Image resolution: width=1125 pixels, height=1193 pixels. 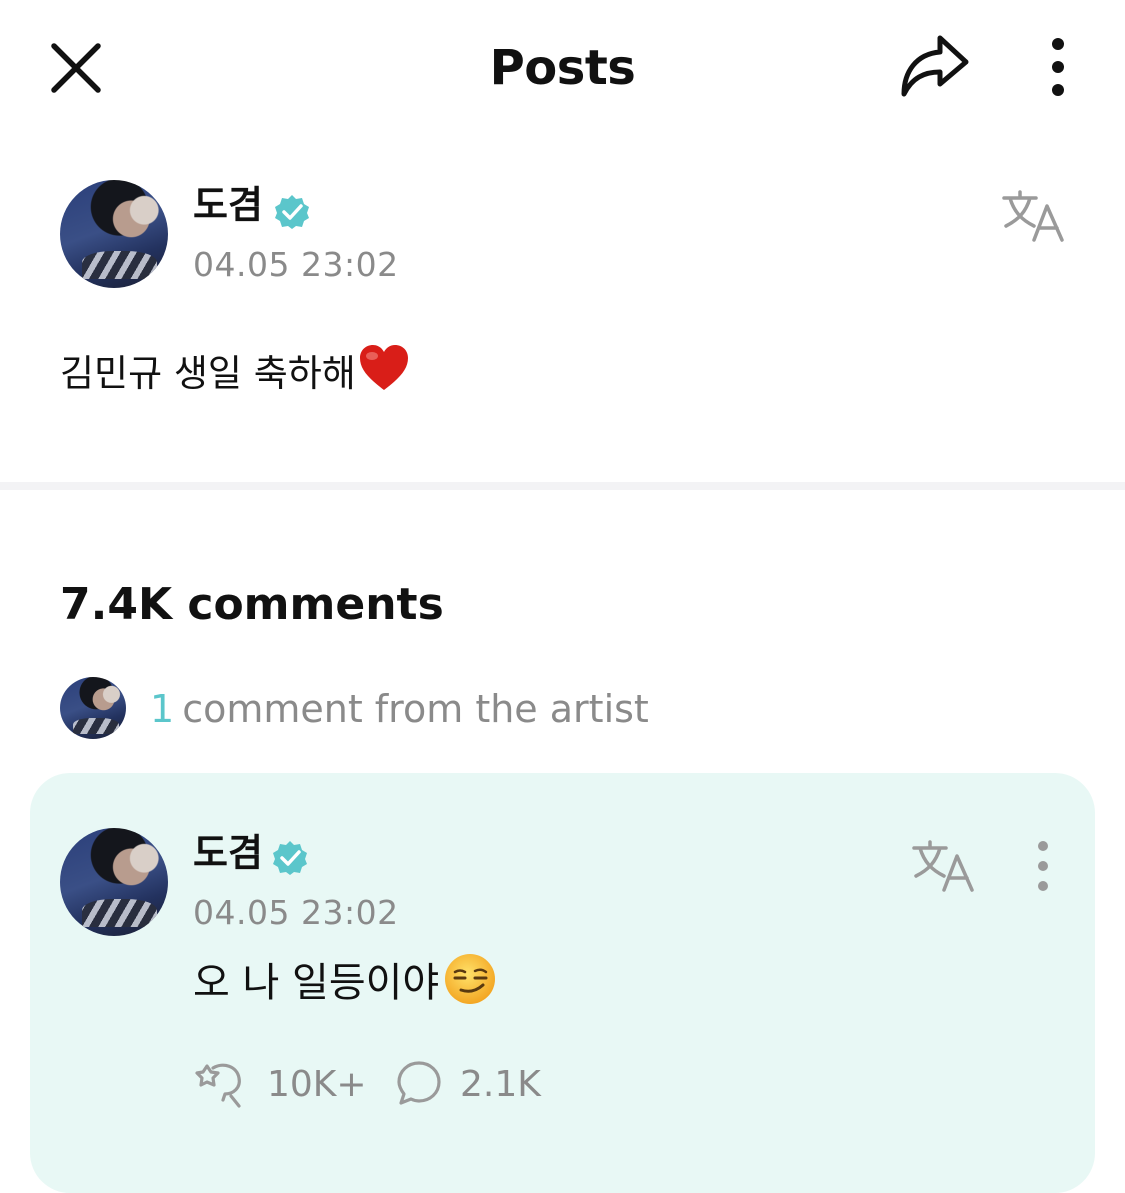 I want to click on post-timestamp: 04.05 23:02, so click(x=296, y=264).